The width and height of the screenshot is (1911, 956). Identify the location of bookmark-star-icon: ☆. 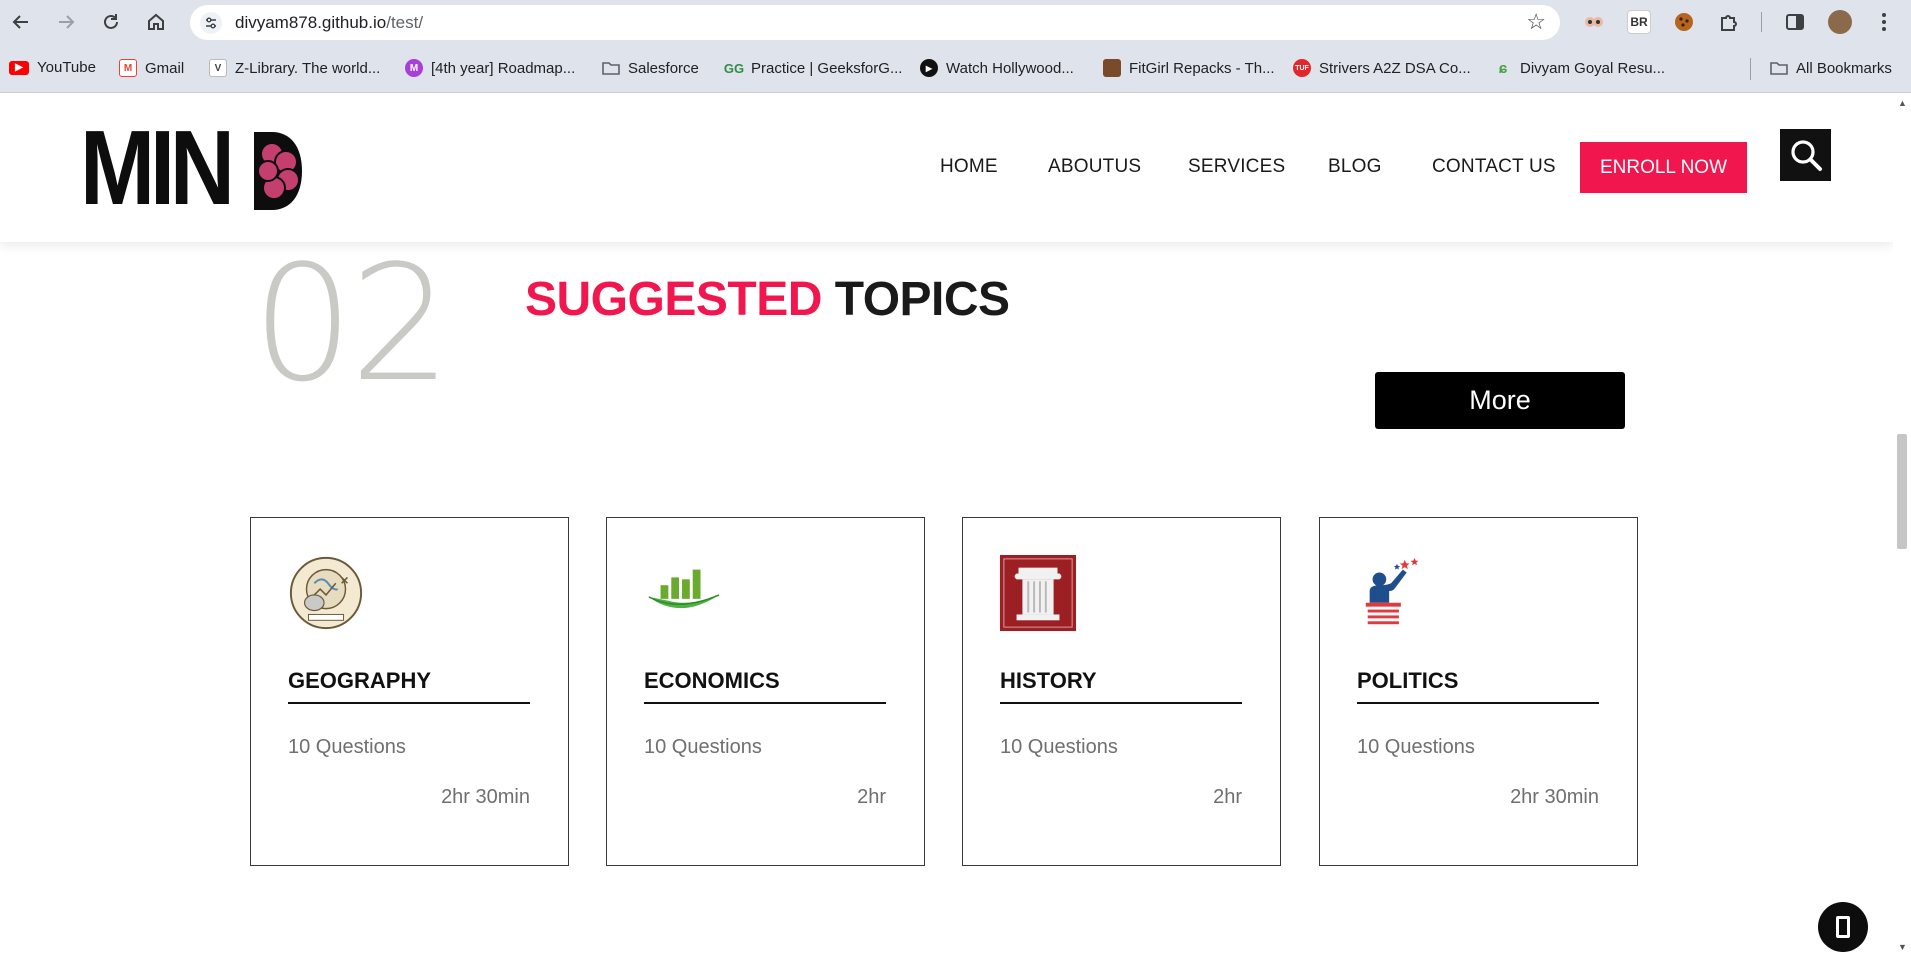
(1536, 22).